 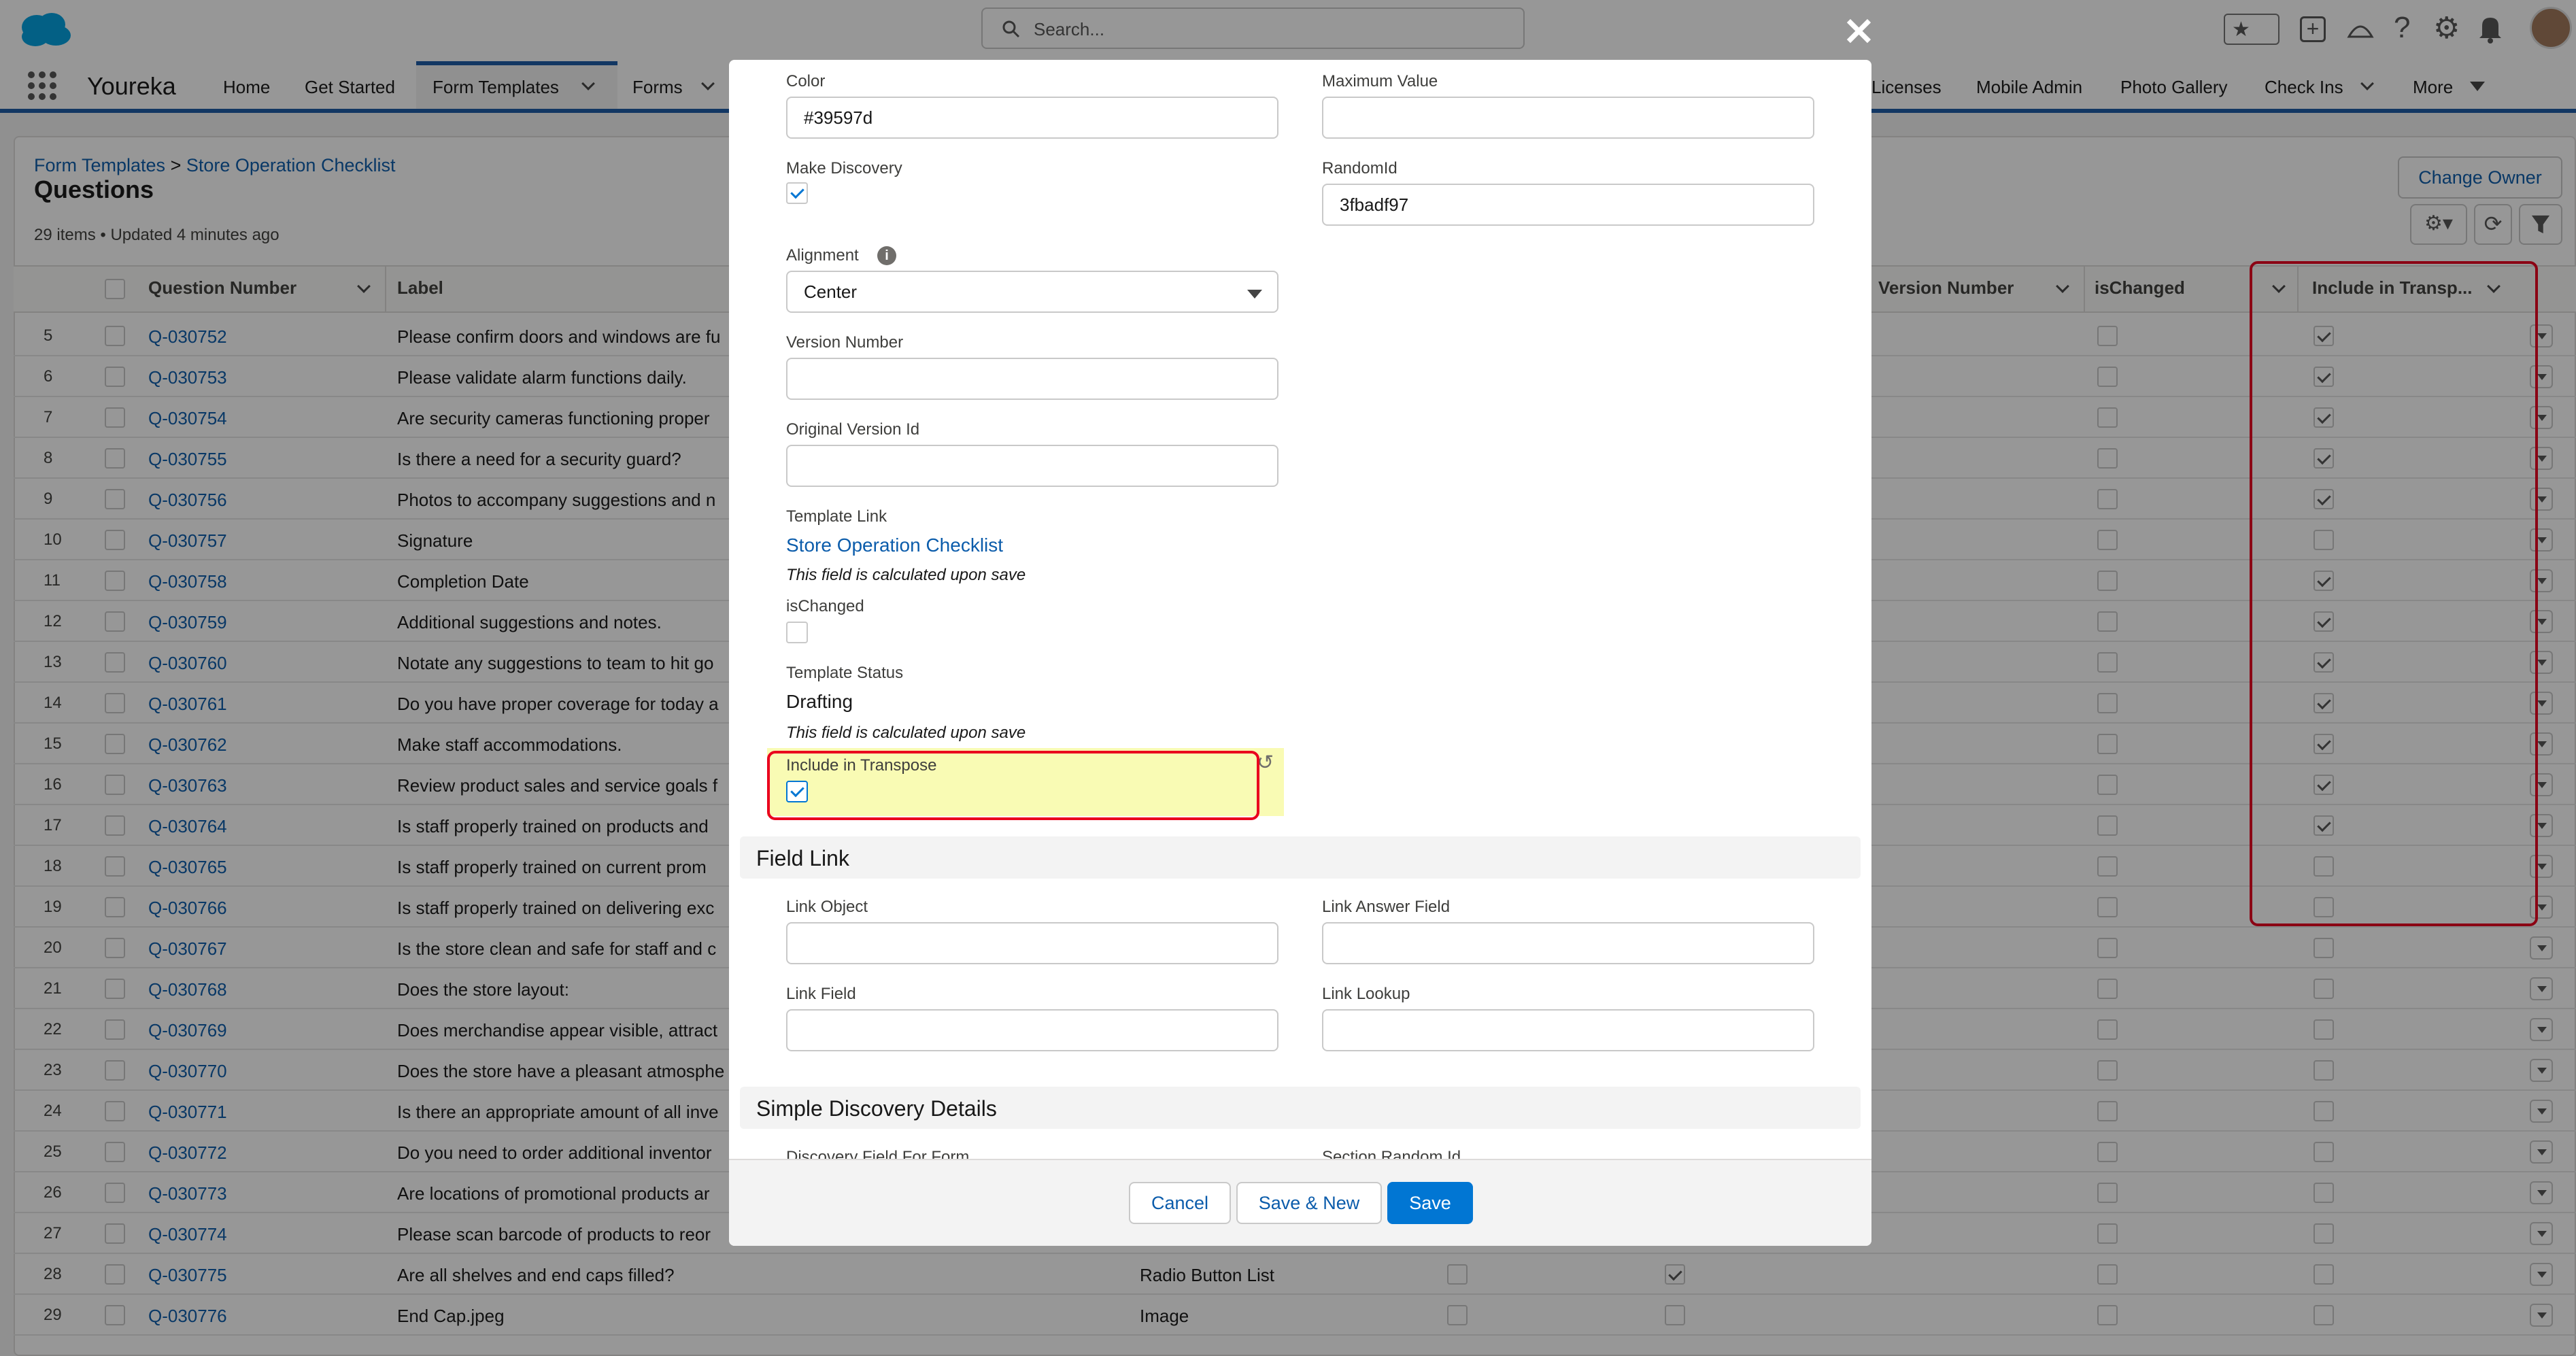 I want to click on link-answer-field-label: Link Answer Field, so click(x=1386, y=907).